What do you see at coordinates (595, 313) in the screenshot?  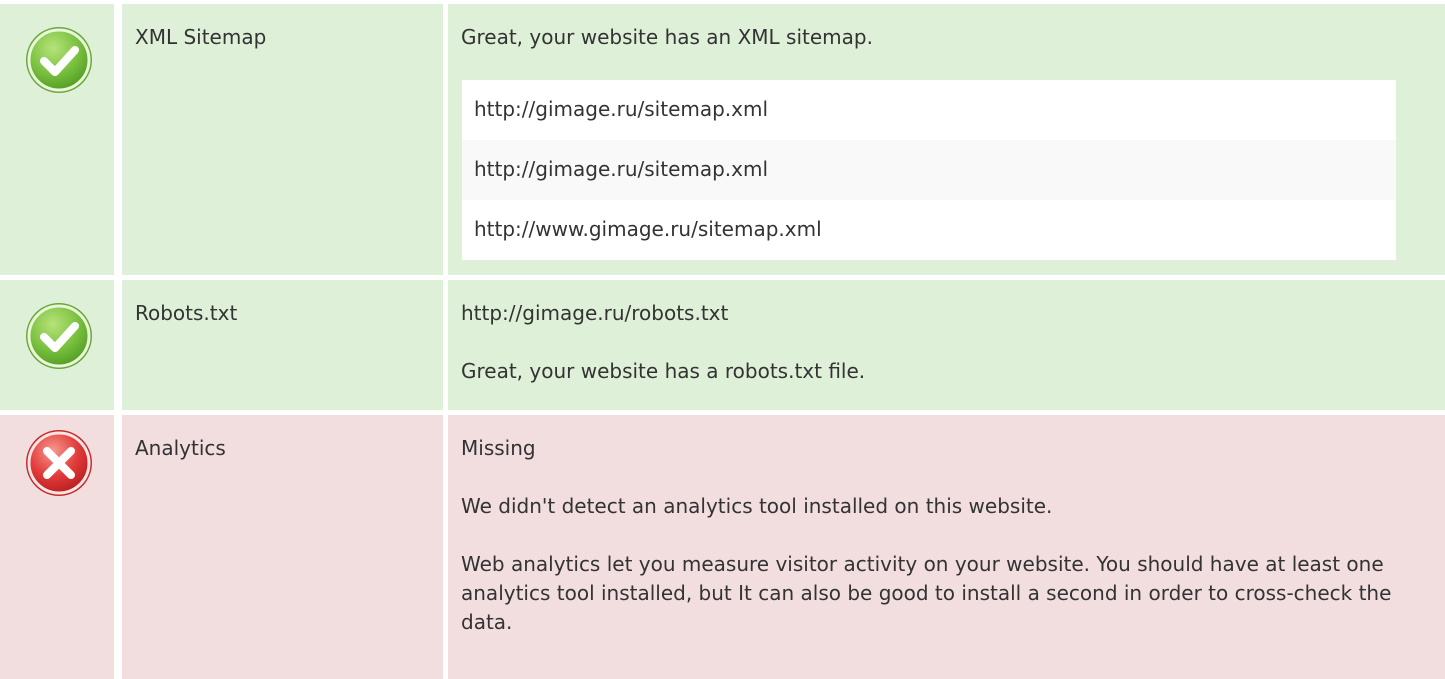 I see `robots-url: http://gimage.ru/robots.txt` at bounding box center [595, 313].